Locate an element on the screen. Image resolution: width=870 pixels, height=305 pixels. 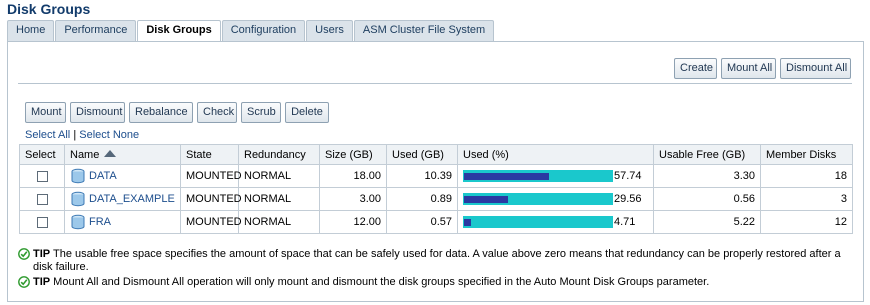
used-cell: 0.57 is located at coordinates (422, 222).